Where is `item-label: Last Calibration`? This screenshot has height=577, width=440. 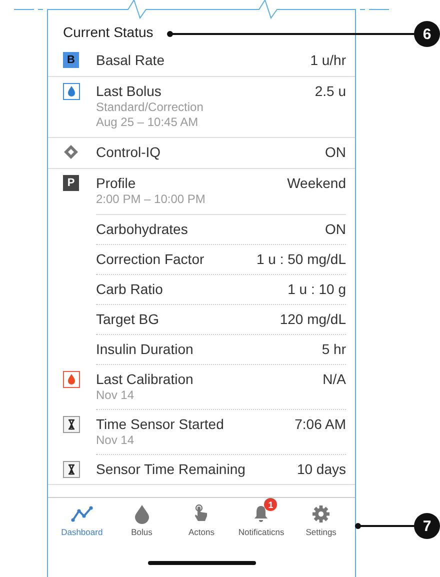
item-label: Last Calibration is located at coordinates (145, 379).